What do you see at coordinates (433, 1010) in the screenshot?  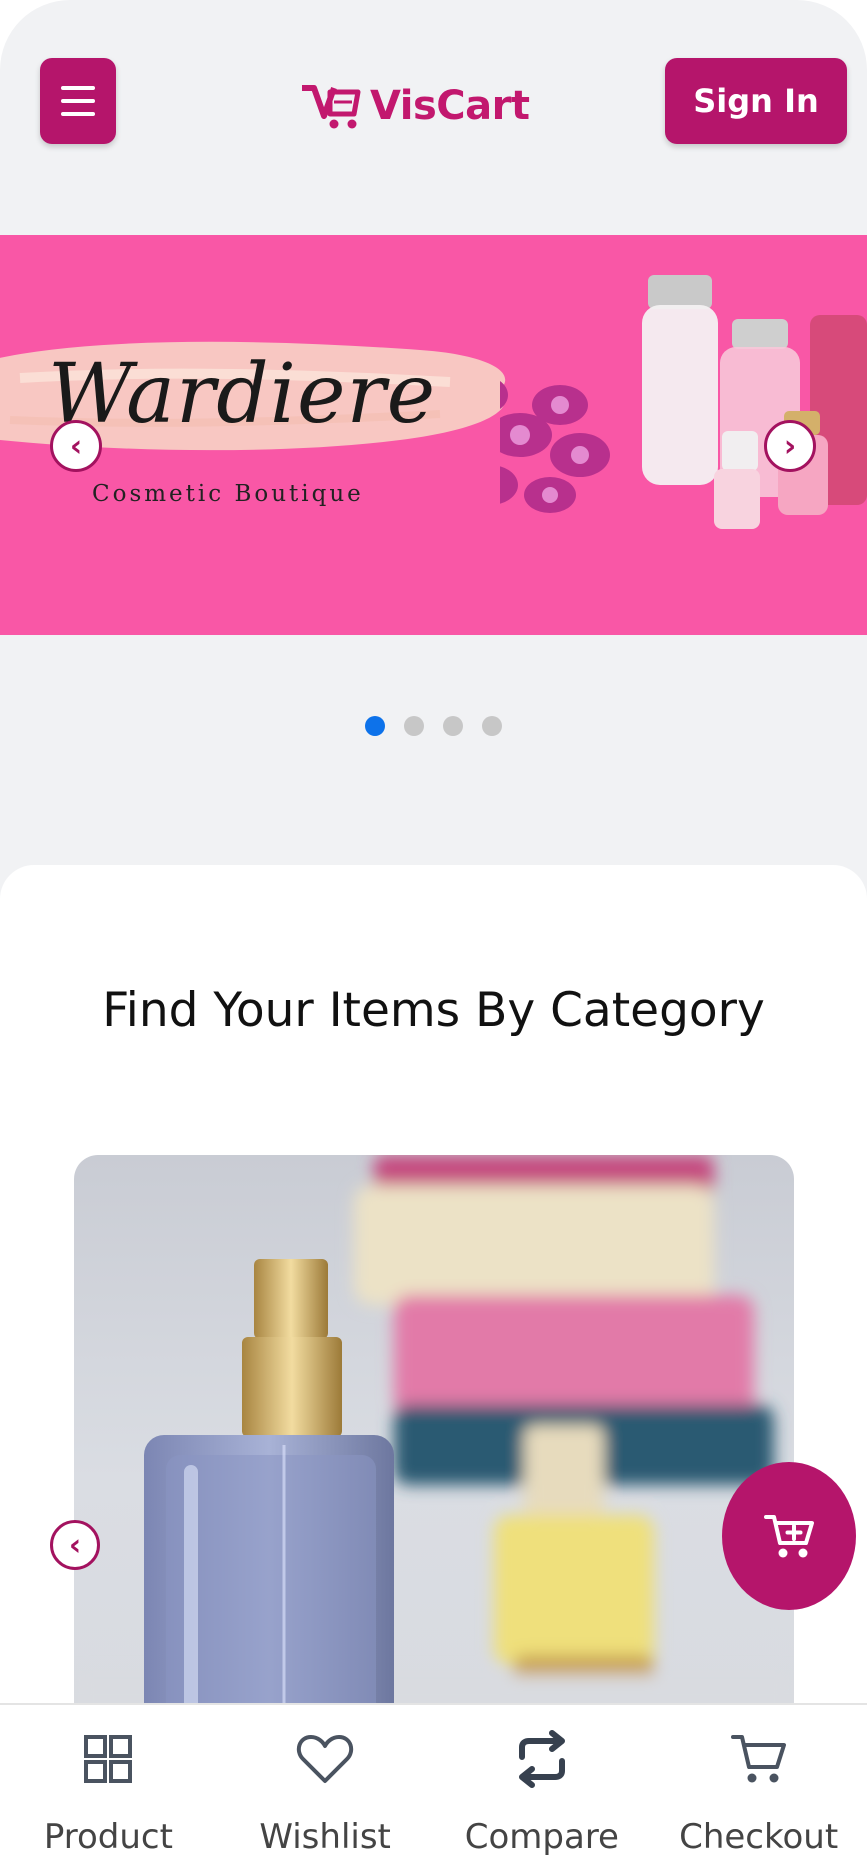 I see `section-title: Find Your Items By Category` at bounding box center [433, 1010].